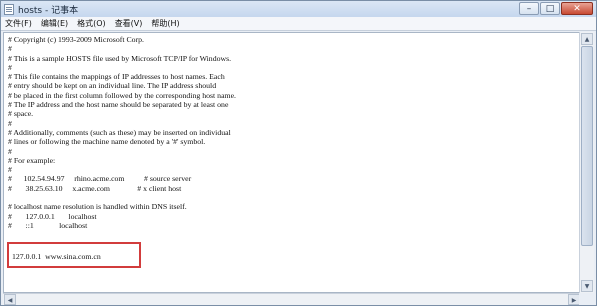  Describe the element at coordinates (18, 23) in the screenshot. I see `menu-file: 文件(F)` at that location.